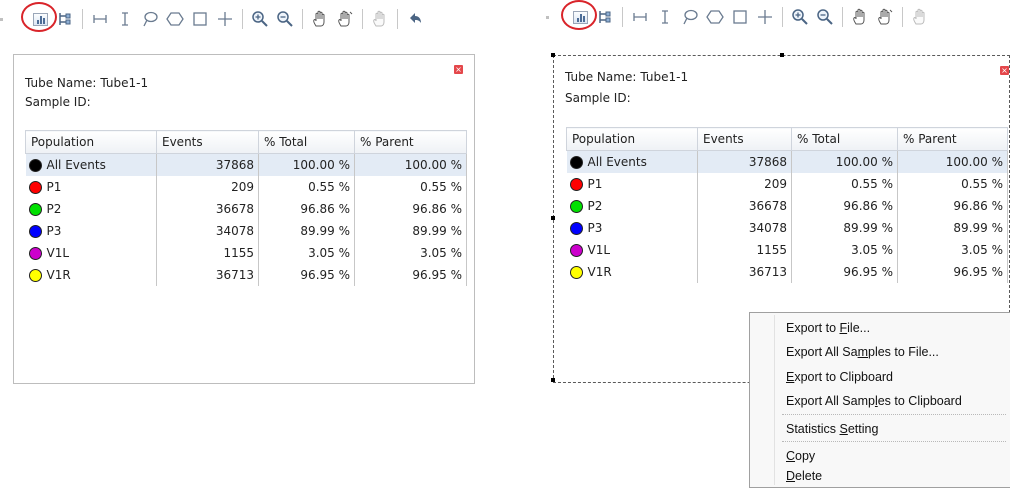 This screenshot has height=488, width=1010. I want to click on disabled-hand-icon, so click(919, 16).